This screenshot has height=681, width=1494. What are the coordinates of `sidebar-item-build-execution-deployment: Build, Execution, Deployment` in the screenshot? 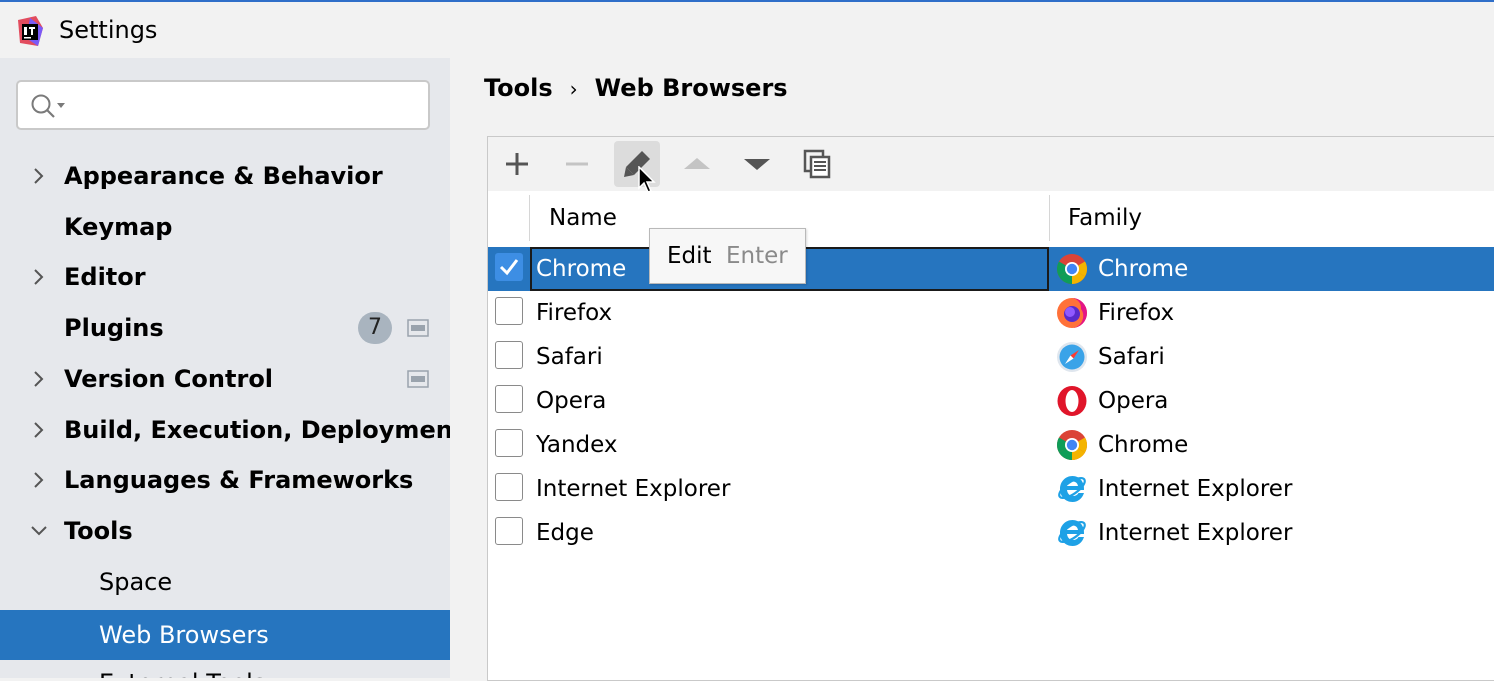 It's located at (225, 430).